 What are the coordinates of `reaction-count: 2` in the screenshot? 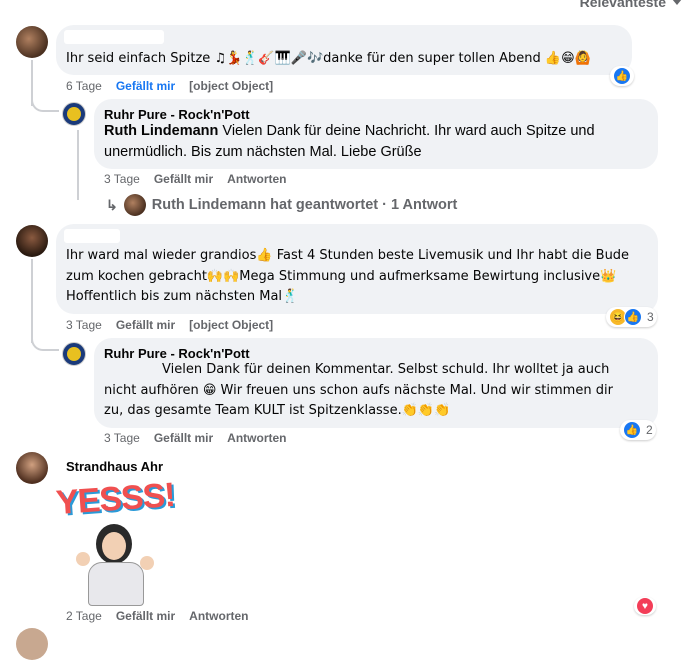 It's located at (649, 430).